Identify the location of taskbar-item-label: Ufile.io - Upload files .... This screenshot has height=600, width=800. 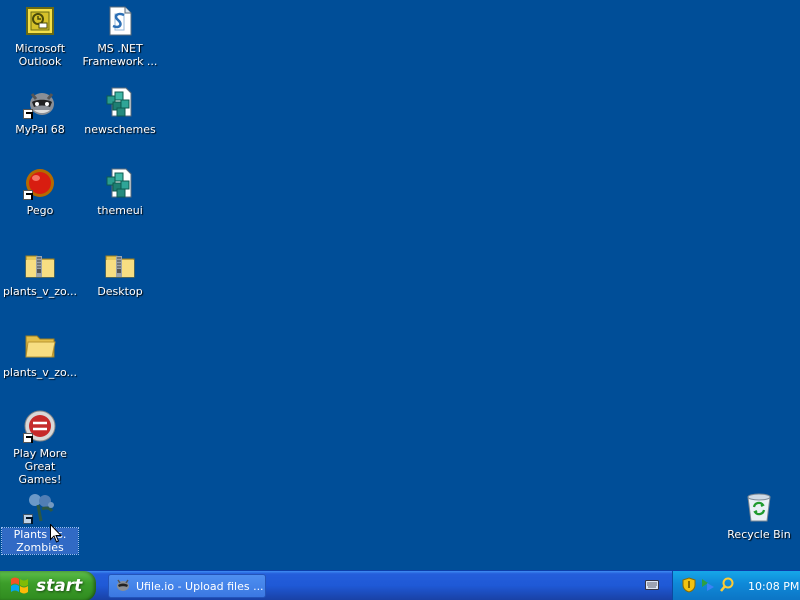
(200, 586).